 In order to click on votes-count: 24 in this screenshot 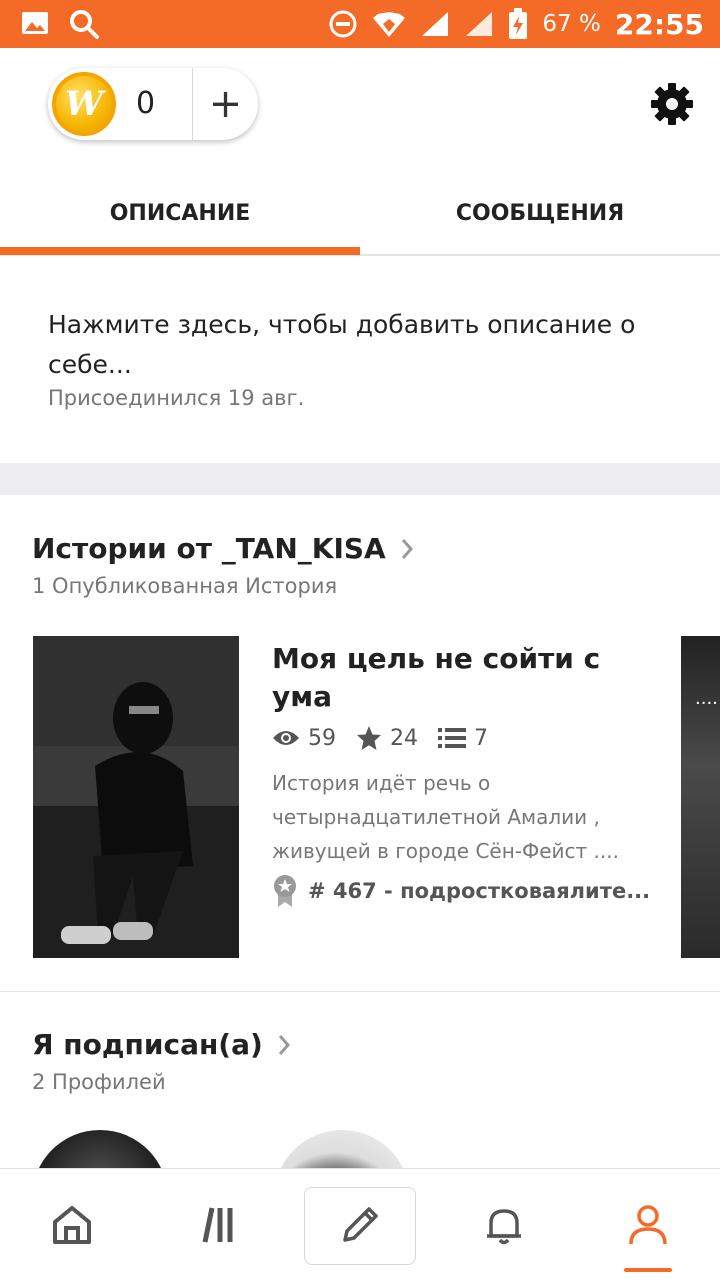, I will do `click(404, 738)`.